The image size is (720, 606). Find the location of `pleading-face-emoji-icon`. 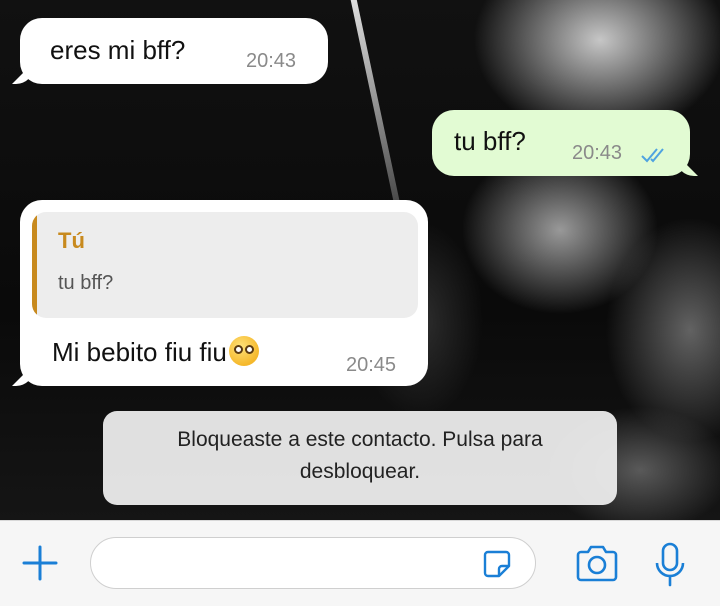

pleading-face-emoji-icon is located at coordinates (243, 351).